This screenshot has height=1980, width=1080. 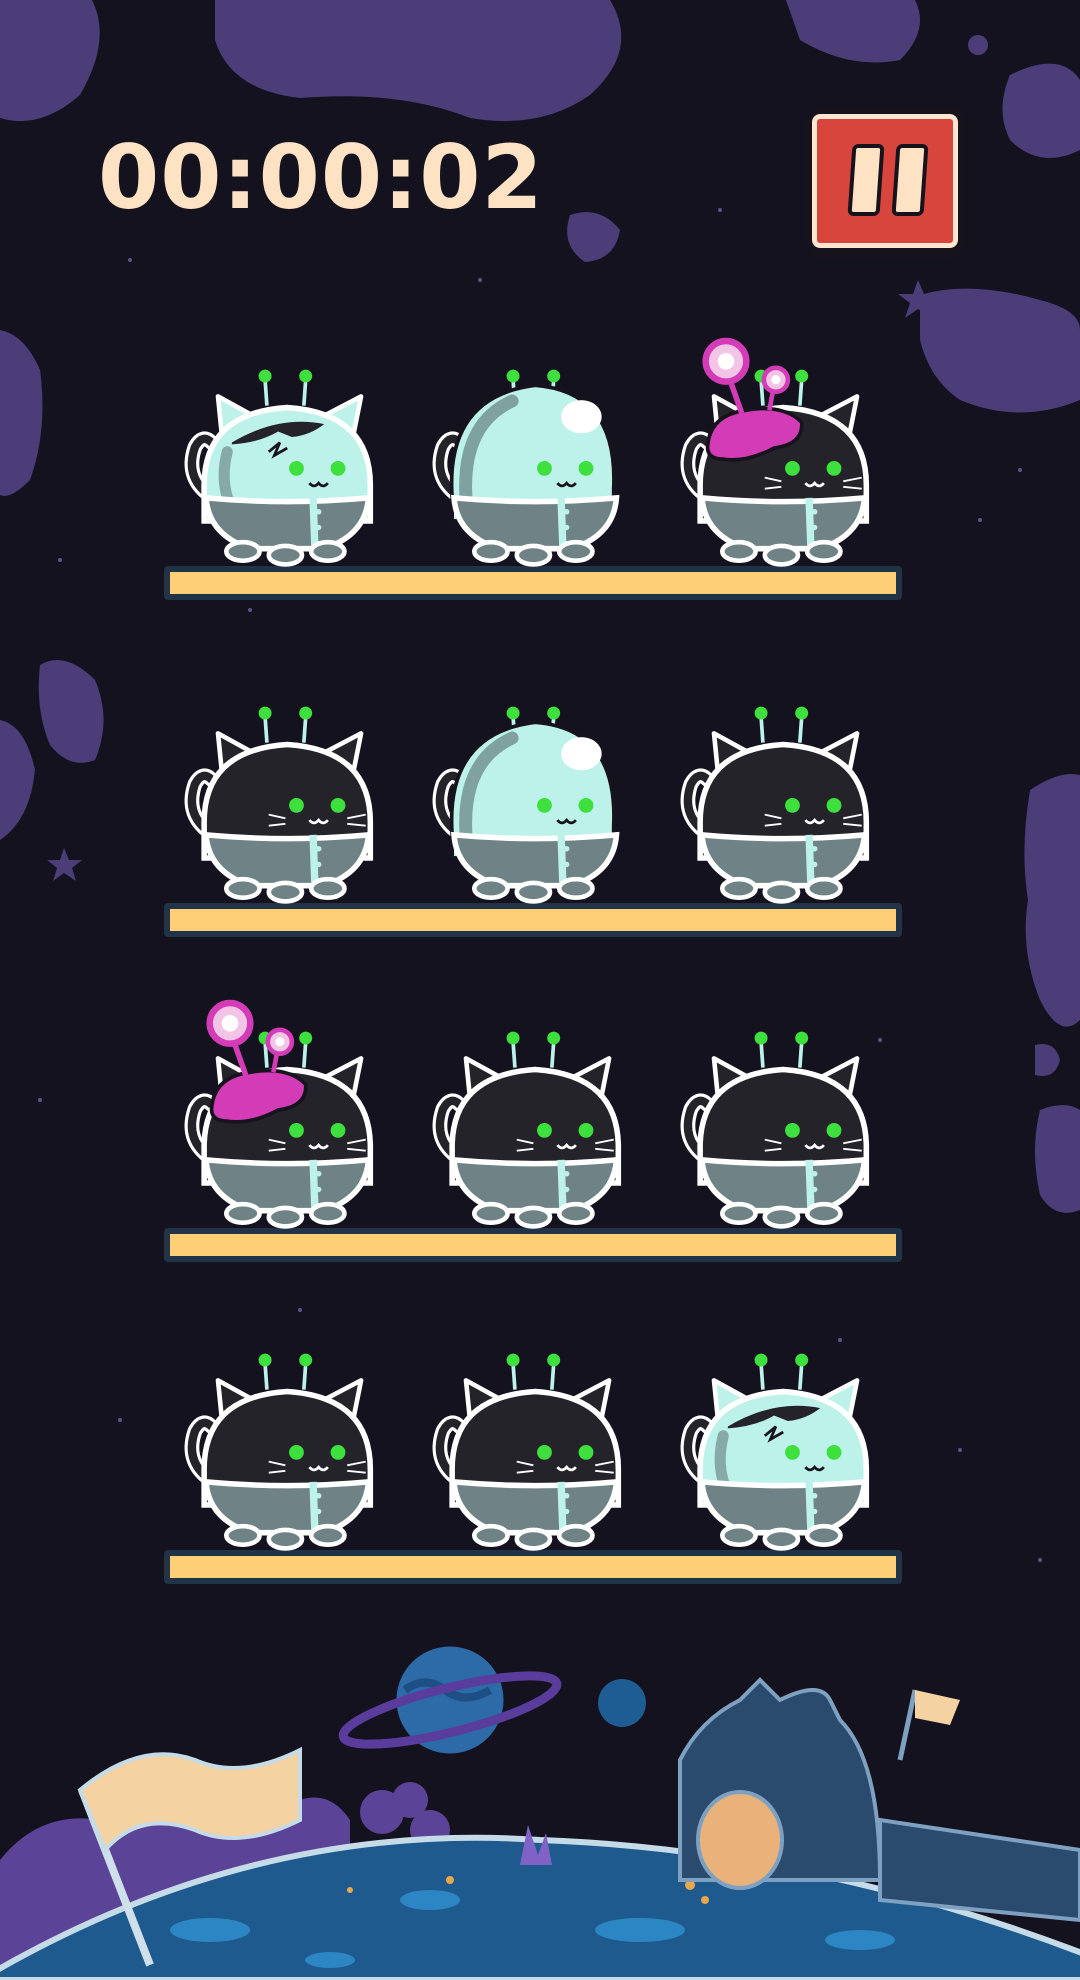 I want to click on pause-button, so click(x=885, y=181).